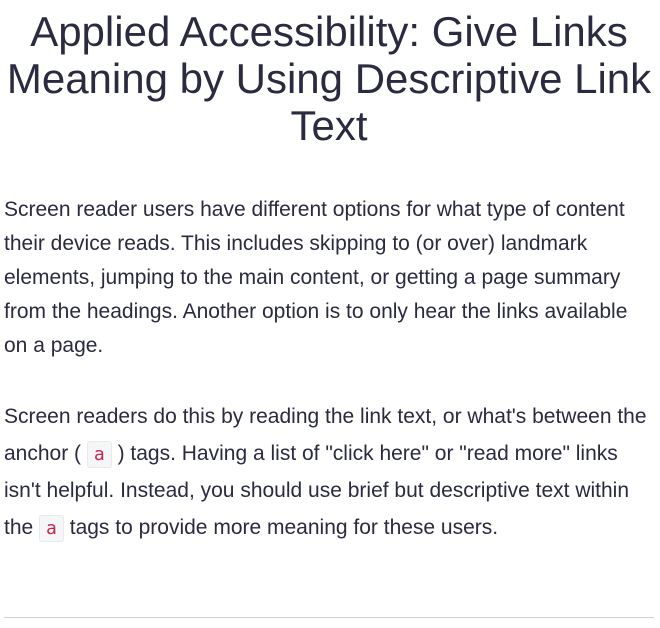 Image resolution: width=660 pixels, height=628 pixels. What do you see at coordinates (329, 617) in the screenshot?
I see `section-divider` at bounding box center [329, 617].